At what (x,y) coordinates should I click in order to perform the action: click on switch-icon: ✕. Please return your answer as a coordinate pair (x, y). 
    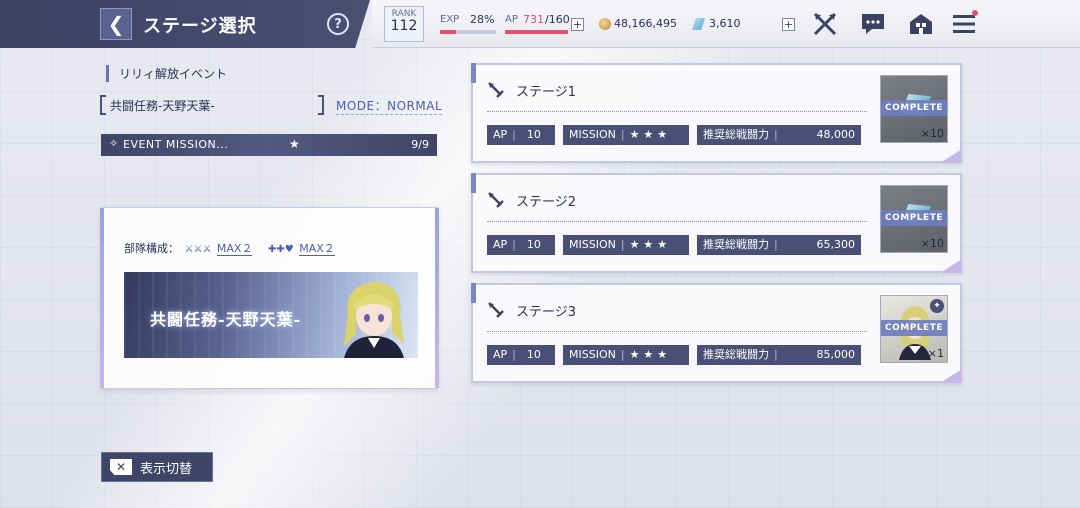
    Looking at the image, I should click on (121, 467).